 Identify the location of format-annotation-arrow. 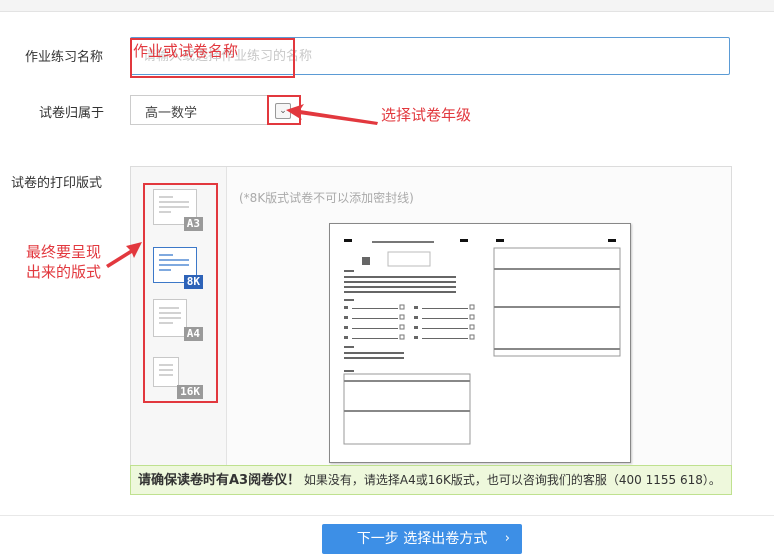
(124, 255).